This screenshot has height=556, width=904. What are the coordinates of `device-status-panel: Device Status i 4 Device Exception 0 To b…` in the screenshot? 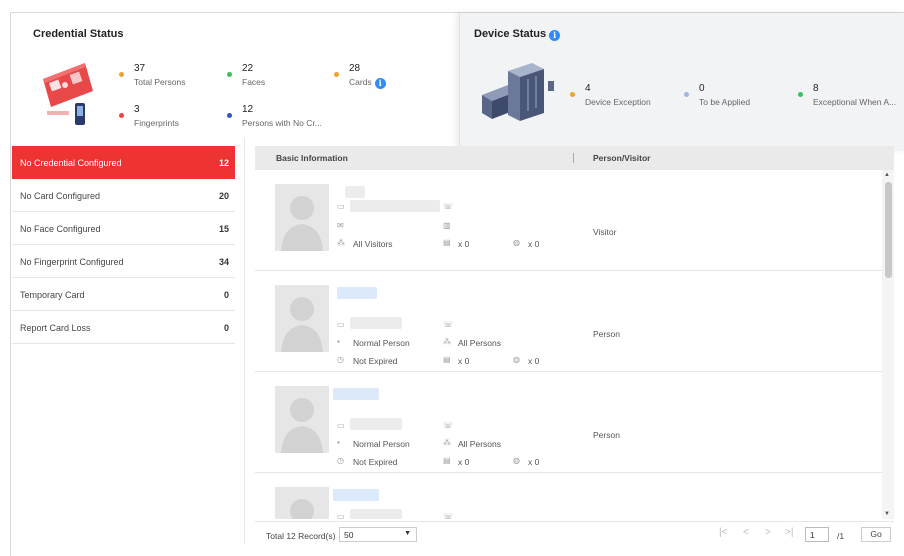 It's located at (681, 82).